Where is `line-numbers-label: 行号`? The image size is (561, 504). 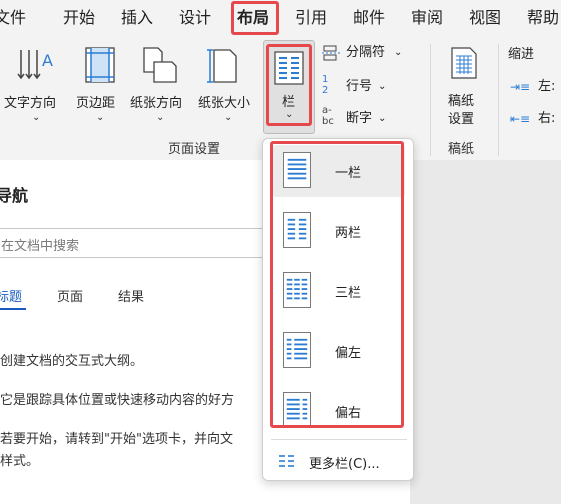
line-numbers-label: 行号 is located at coordinates (359, 86).